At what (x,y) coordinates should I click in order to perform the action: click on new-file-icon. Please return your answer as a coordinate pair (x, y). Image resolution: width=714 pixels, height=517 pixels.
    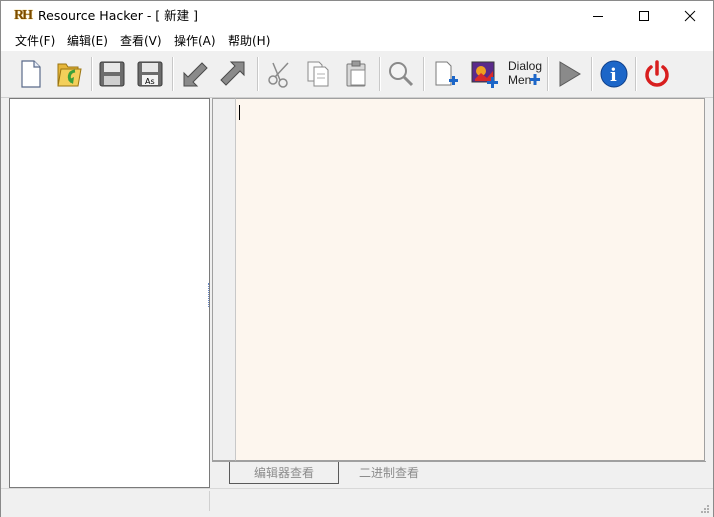
    Looking at the image, I should click on (31, 74).